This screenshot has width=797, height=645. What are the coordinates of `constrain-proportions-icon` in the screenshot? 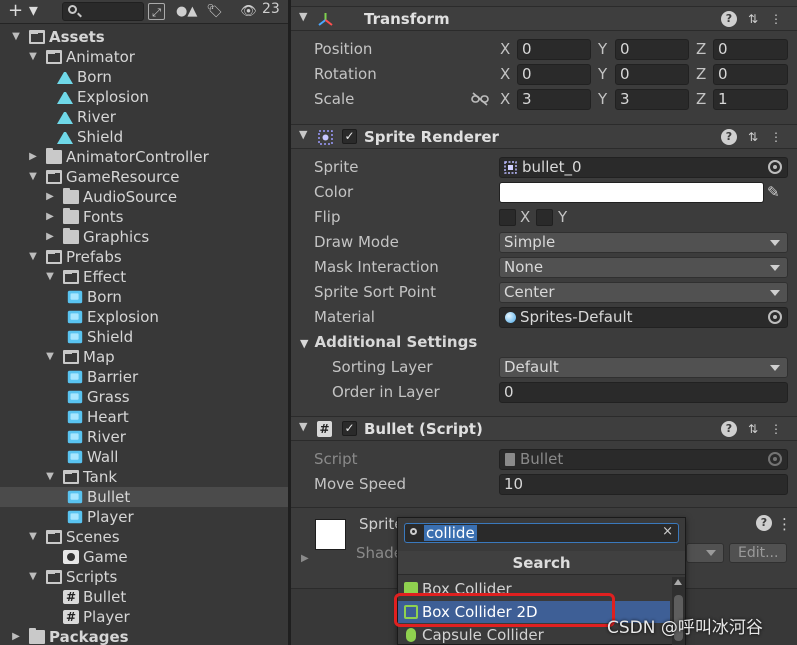 It's located at (480, 99).